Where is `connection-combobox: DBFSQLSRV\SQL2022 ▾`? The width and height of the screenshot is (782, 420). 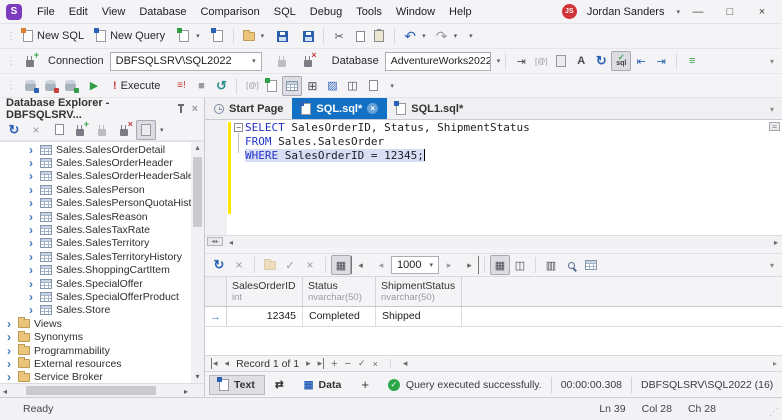
connection-combobox: DBFSQLSRV\SQL2022 ▾ is located at coordinates (185, 61).